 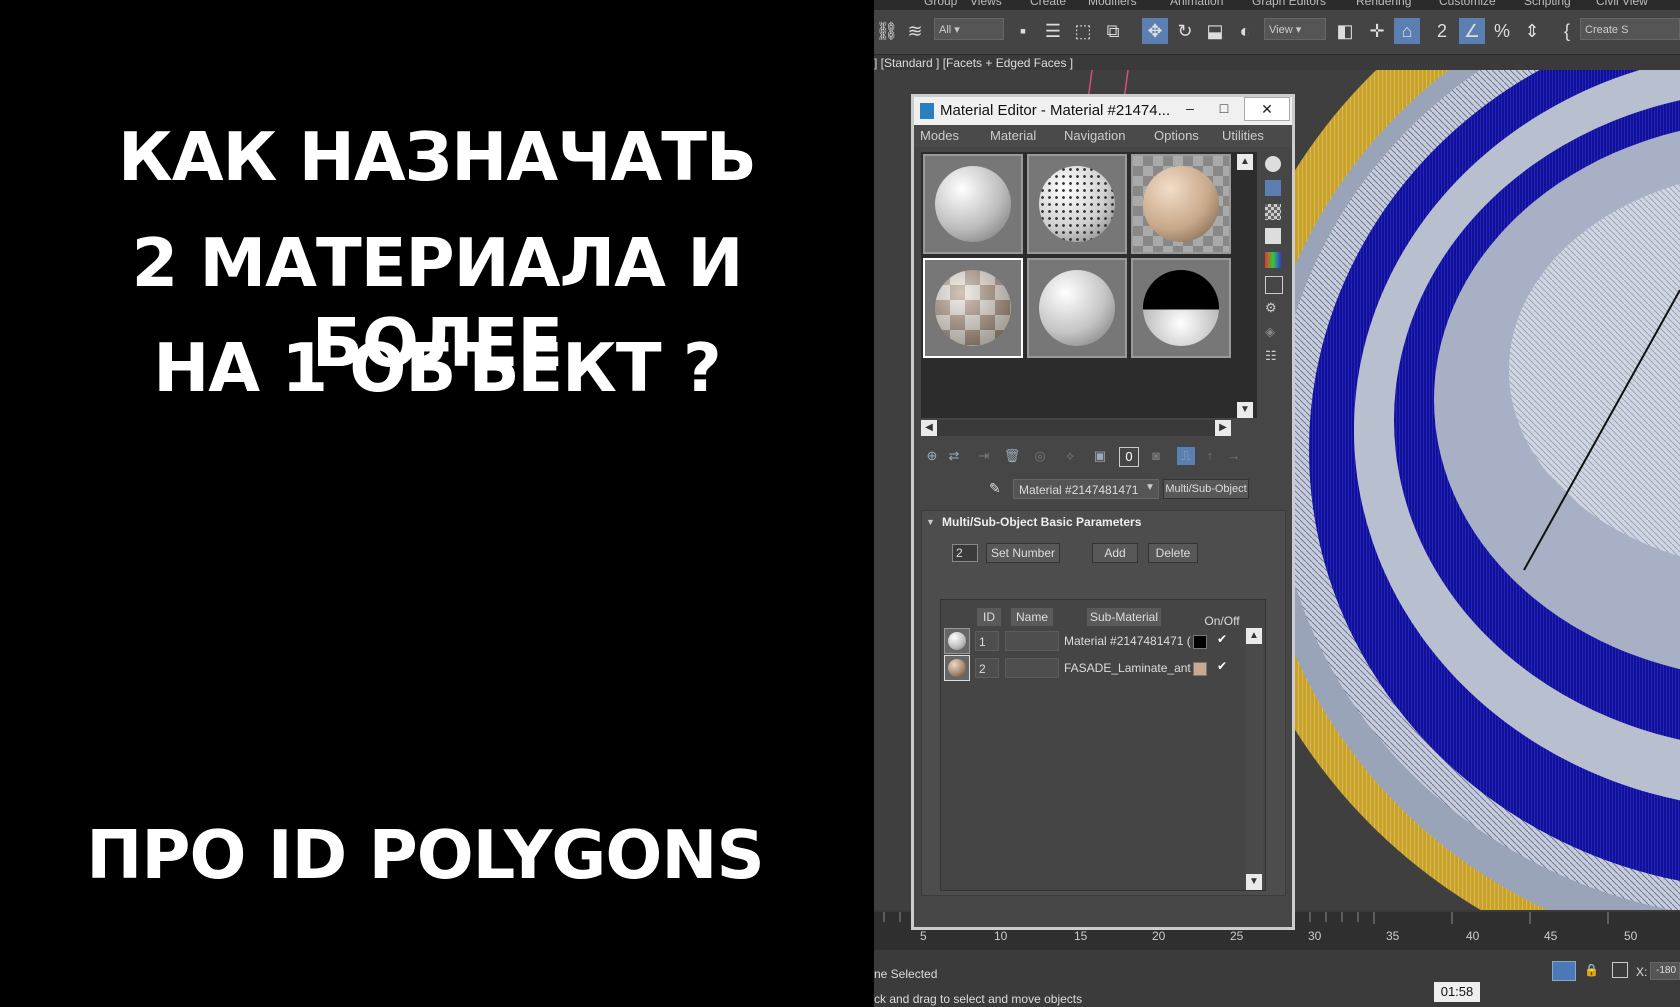 I want to click on snaps-toggle-icon: 2, so click(x=1442, y=31).